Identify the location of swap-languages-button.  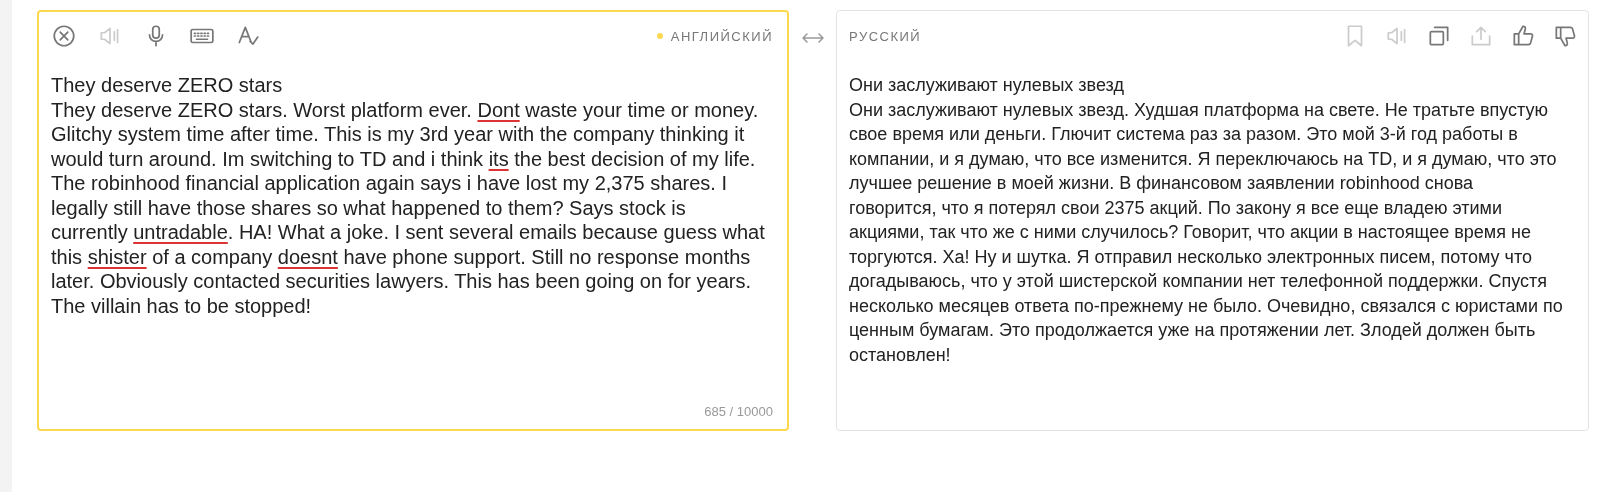
(812, 38).